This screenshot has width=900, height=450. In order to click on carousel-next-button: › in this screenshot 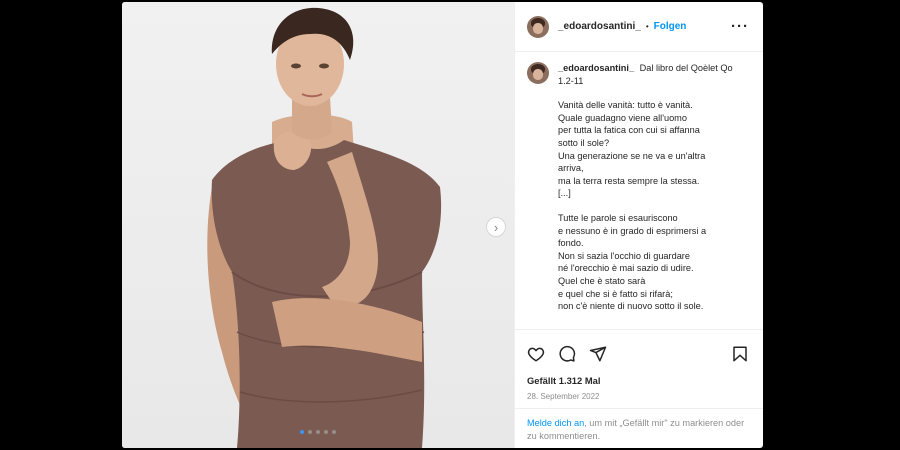, I will do `click(496, 227)`.